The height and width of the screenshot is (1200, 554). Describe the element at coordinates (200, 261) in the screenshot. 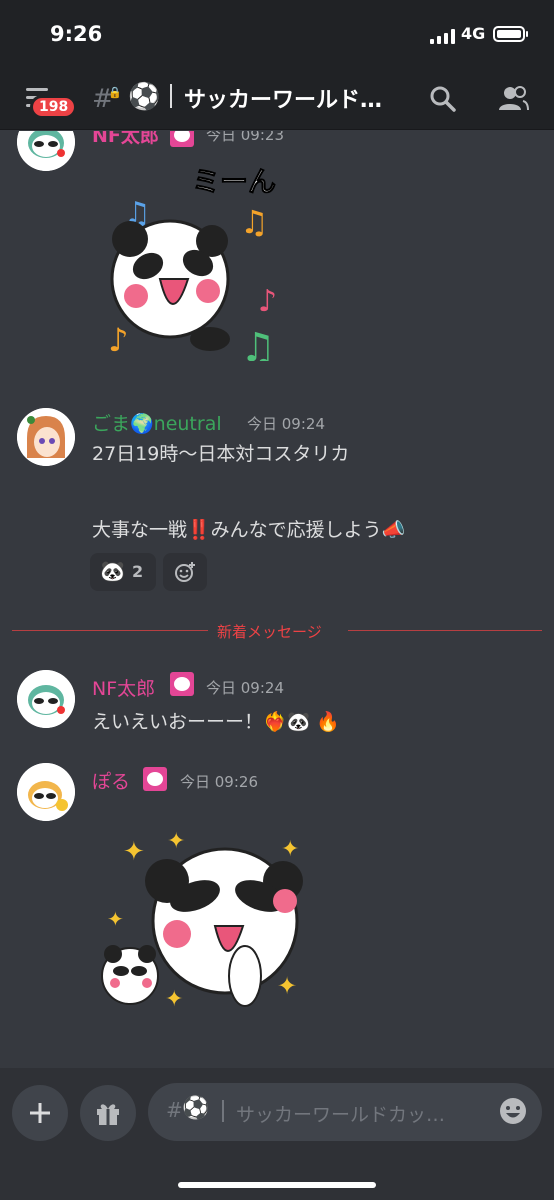

I see `panda-sticker: ミーん ♫ ♫ ♪ ♫ ♪` at that location.